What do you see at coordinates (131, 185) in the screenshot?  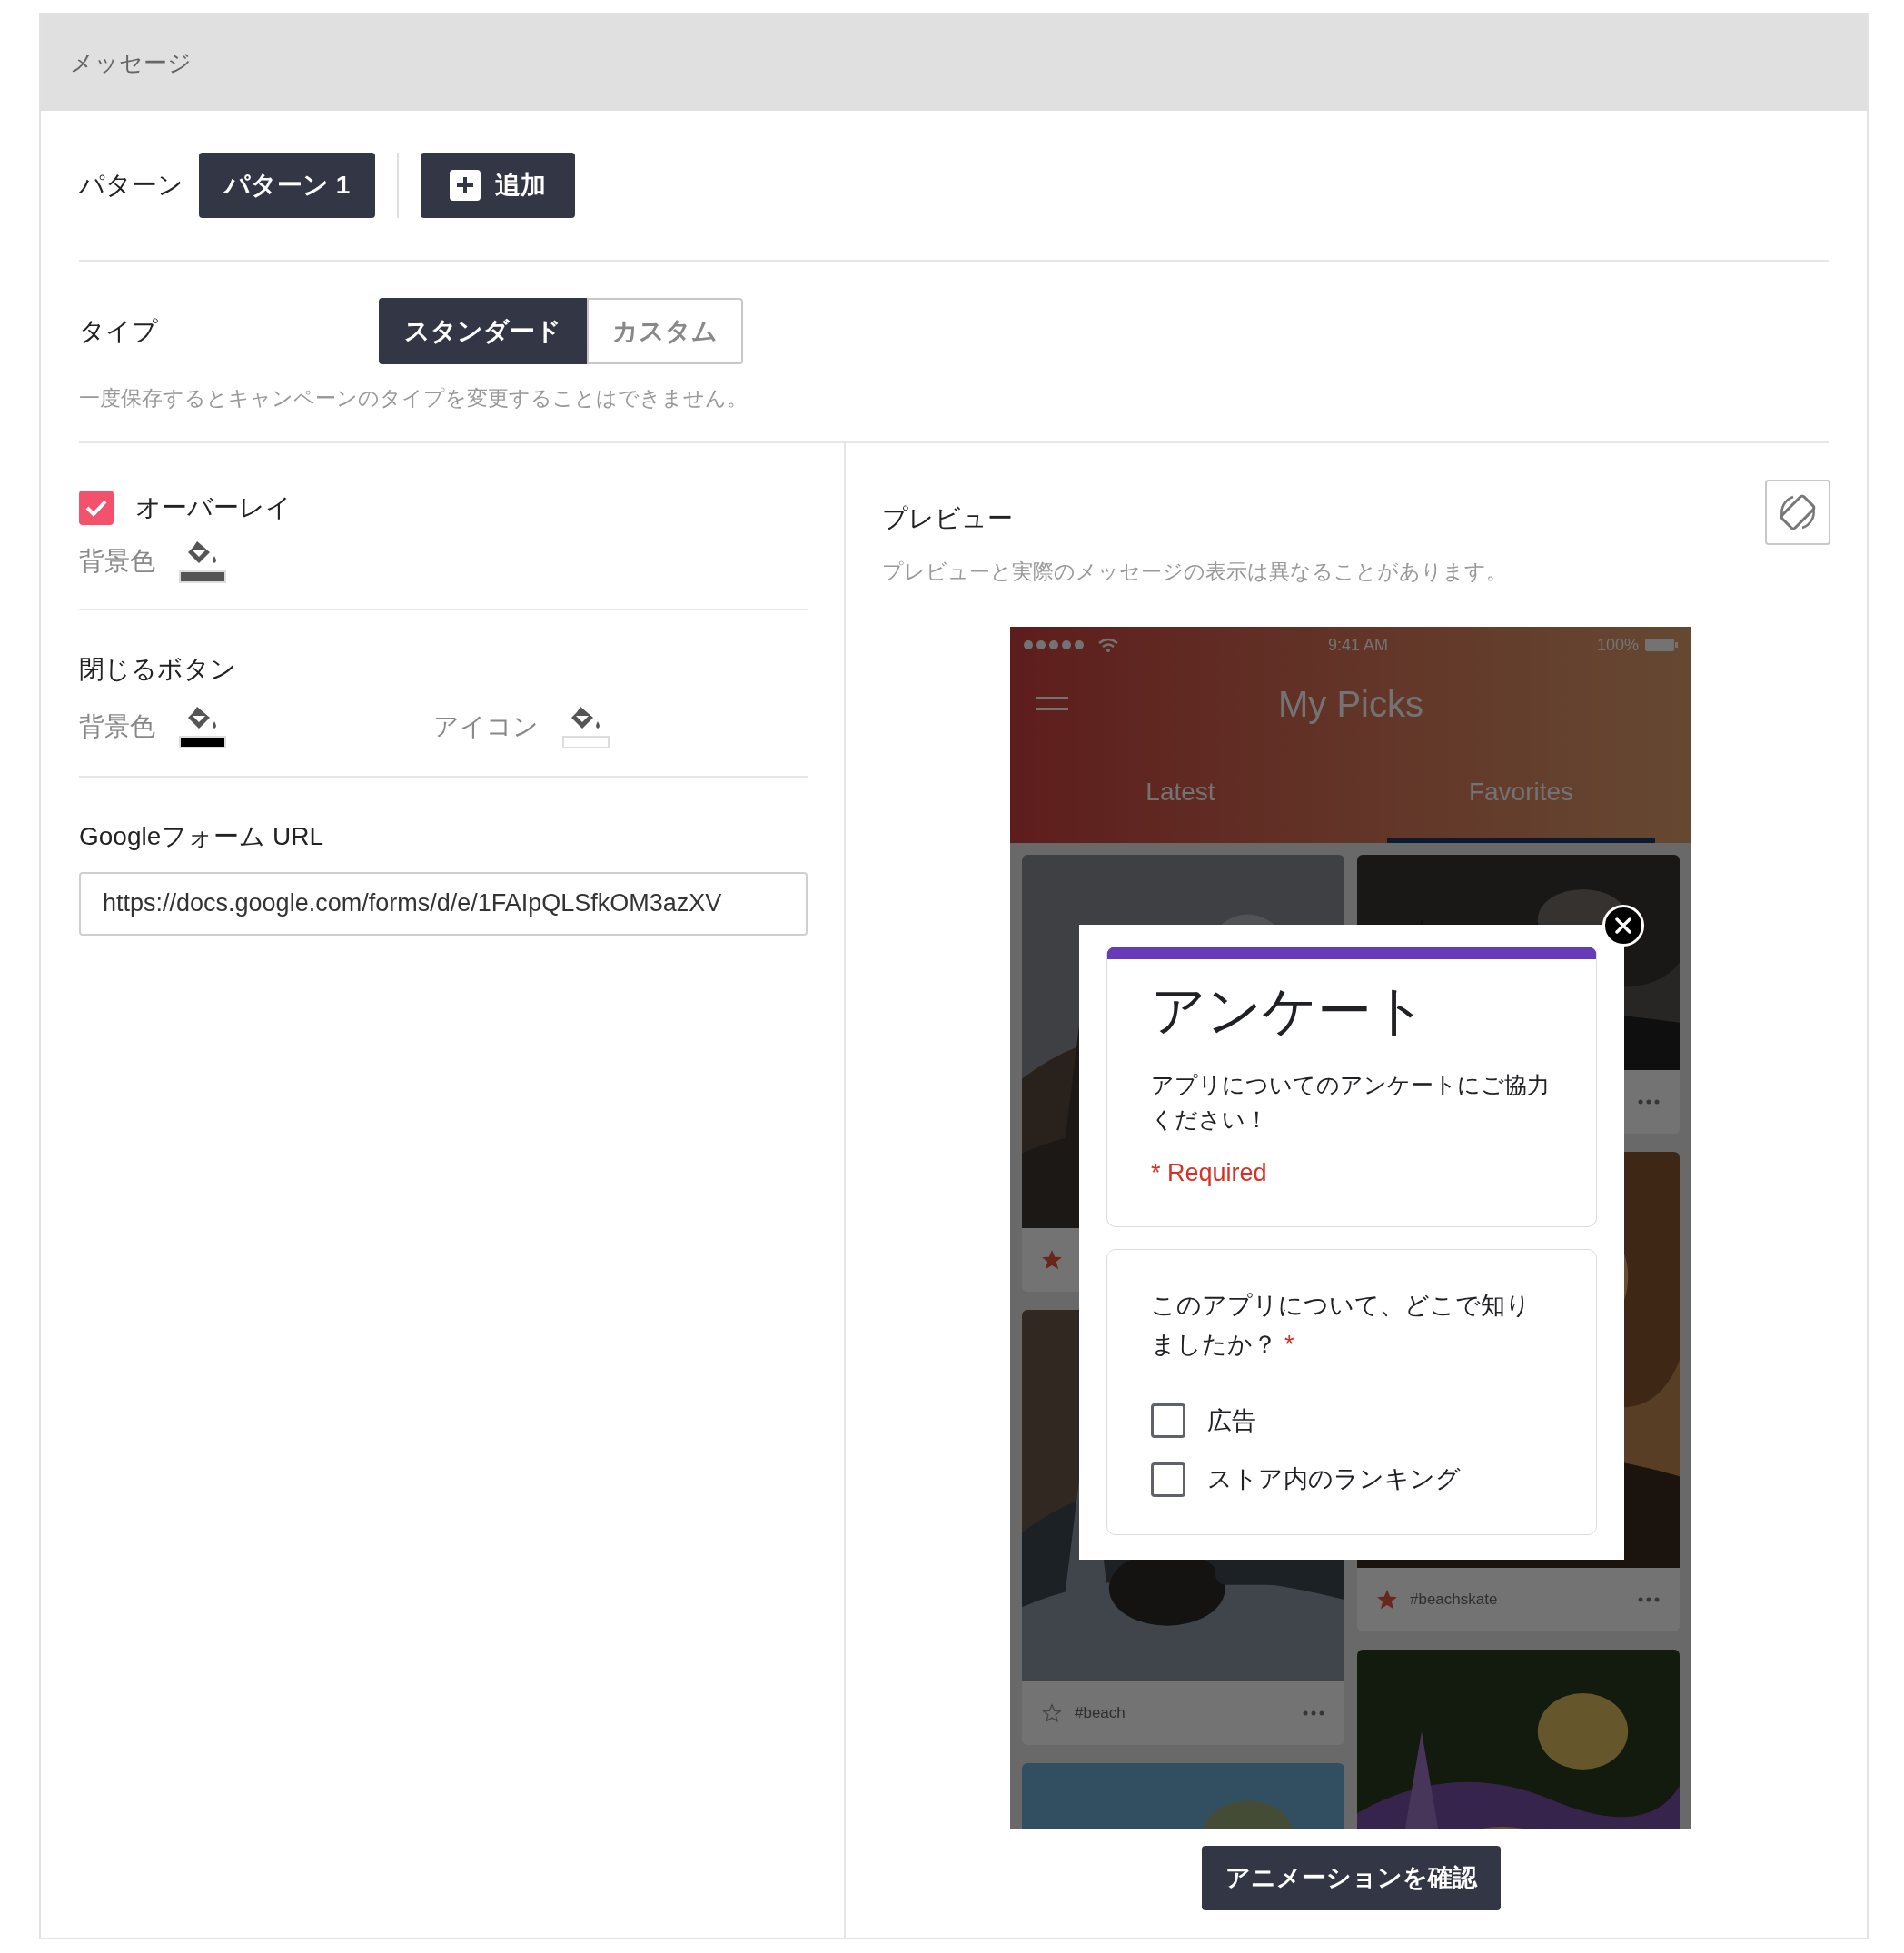 I see `pattern-label: パターン` at bounding box center [131, 185].